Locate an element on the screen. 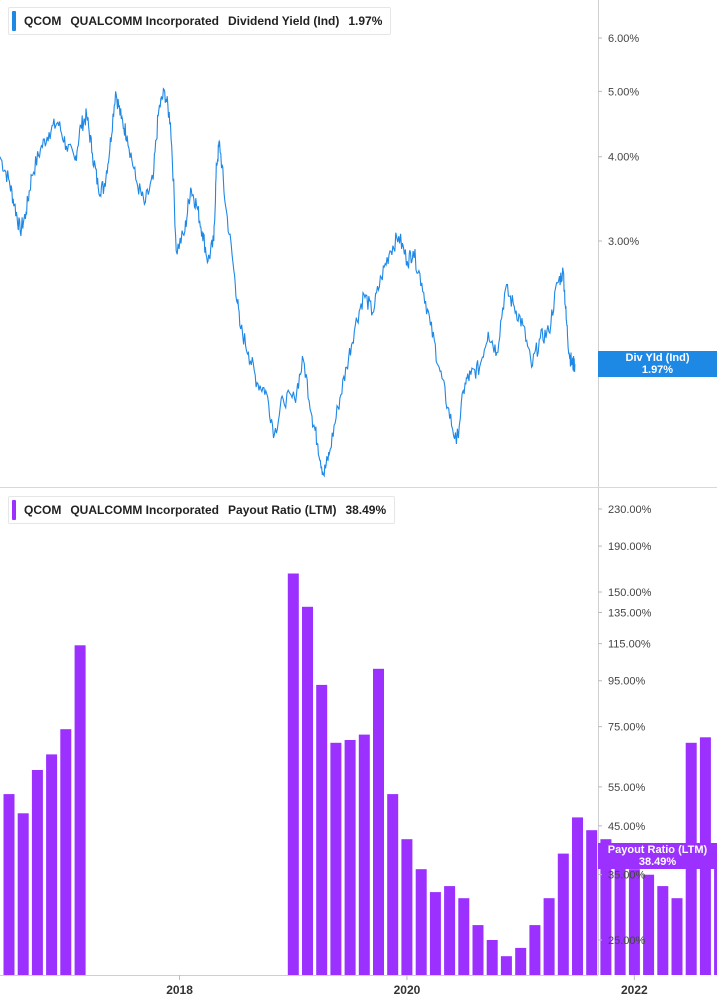  y-tick-label: 55.00% is located at coordinates (627, 788).